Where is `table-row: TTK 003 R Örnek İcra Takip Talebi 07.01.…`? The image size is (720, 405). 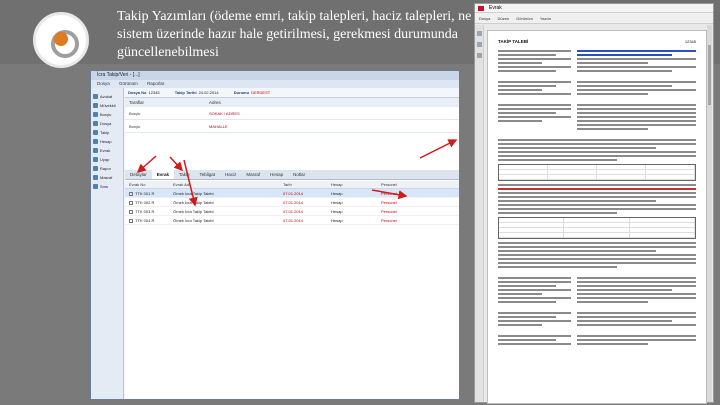 table-row: TTK 003 R Örnek İcra Takip Talebi 07.01.… is located at coordinates (292, 211).